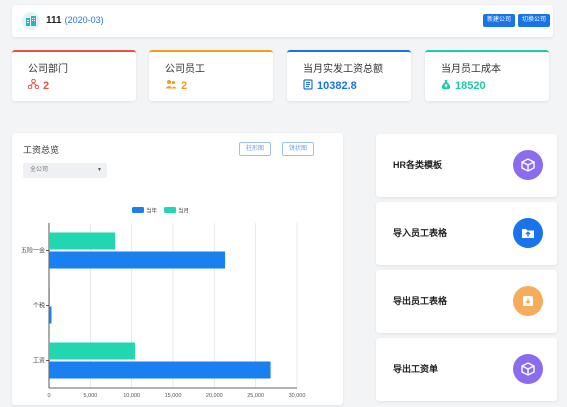  Describe the element at coordinates (185, 69) in the screenshot. I see `stat-label: 公司员工` at that location.